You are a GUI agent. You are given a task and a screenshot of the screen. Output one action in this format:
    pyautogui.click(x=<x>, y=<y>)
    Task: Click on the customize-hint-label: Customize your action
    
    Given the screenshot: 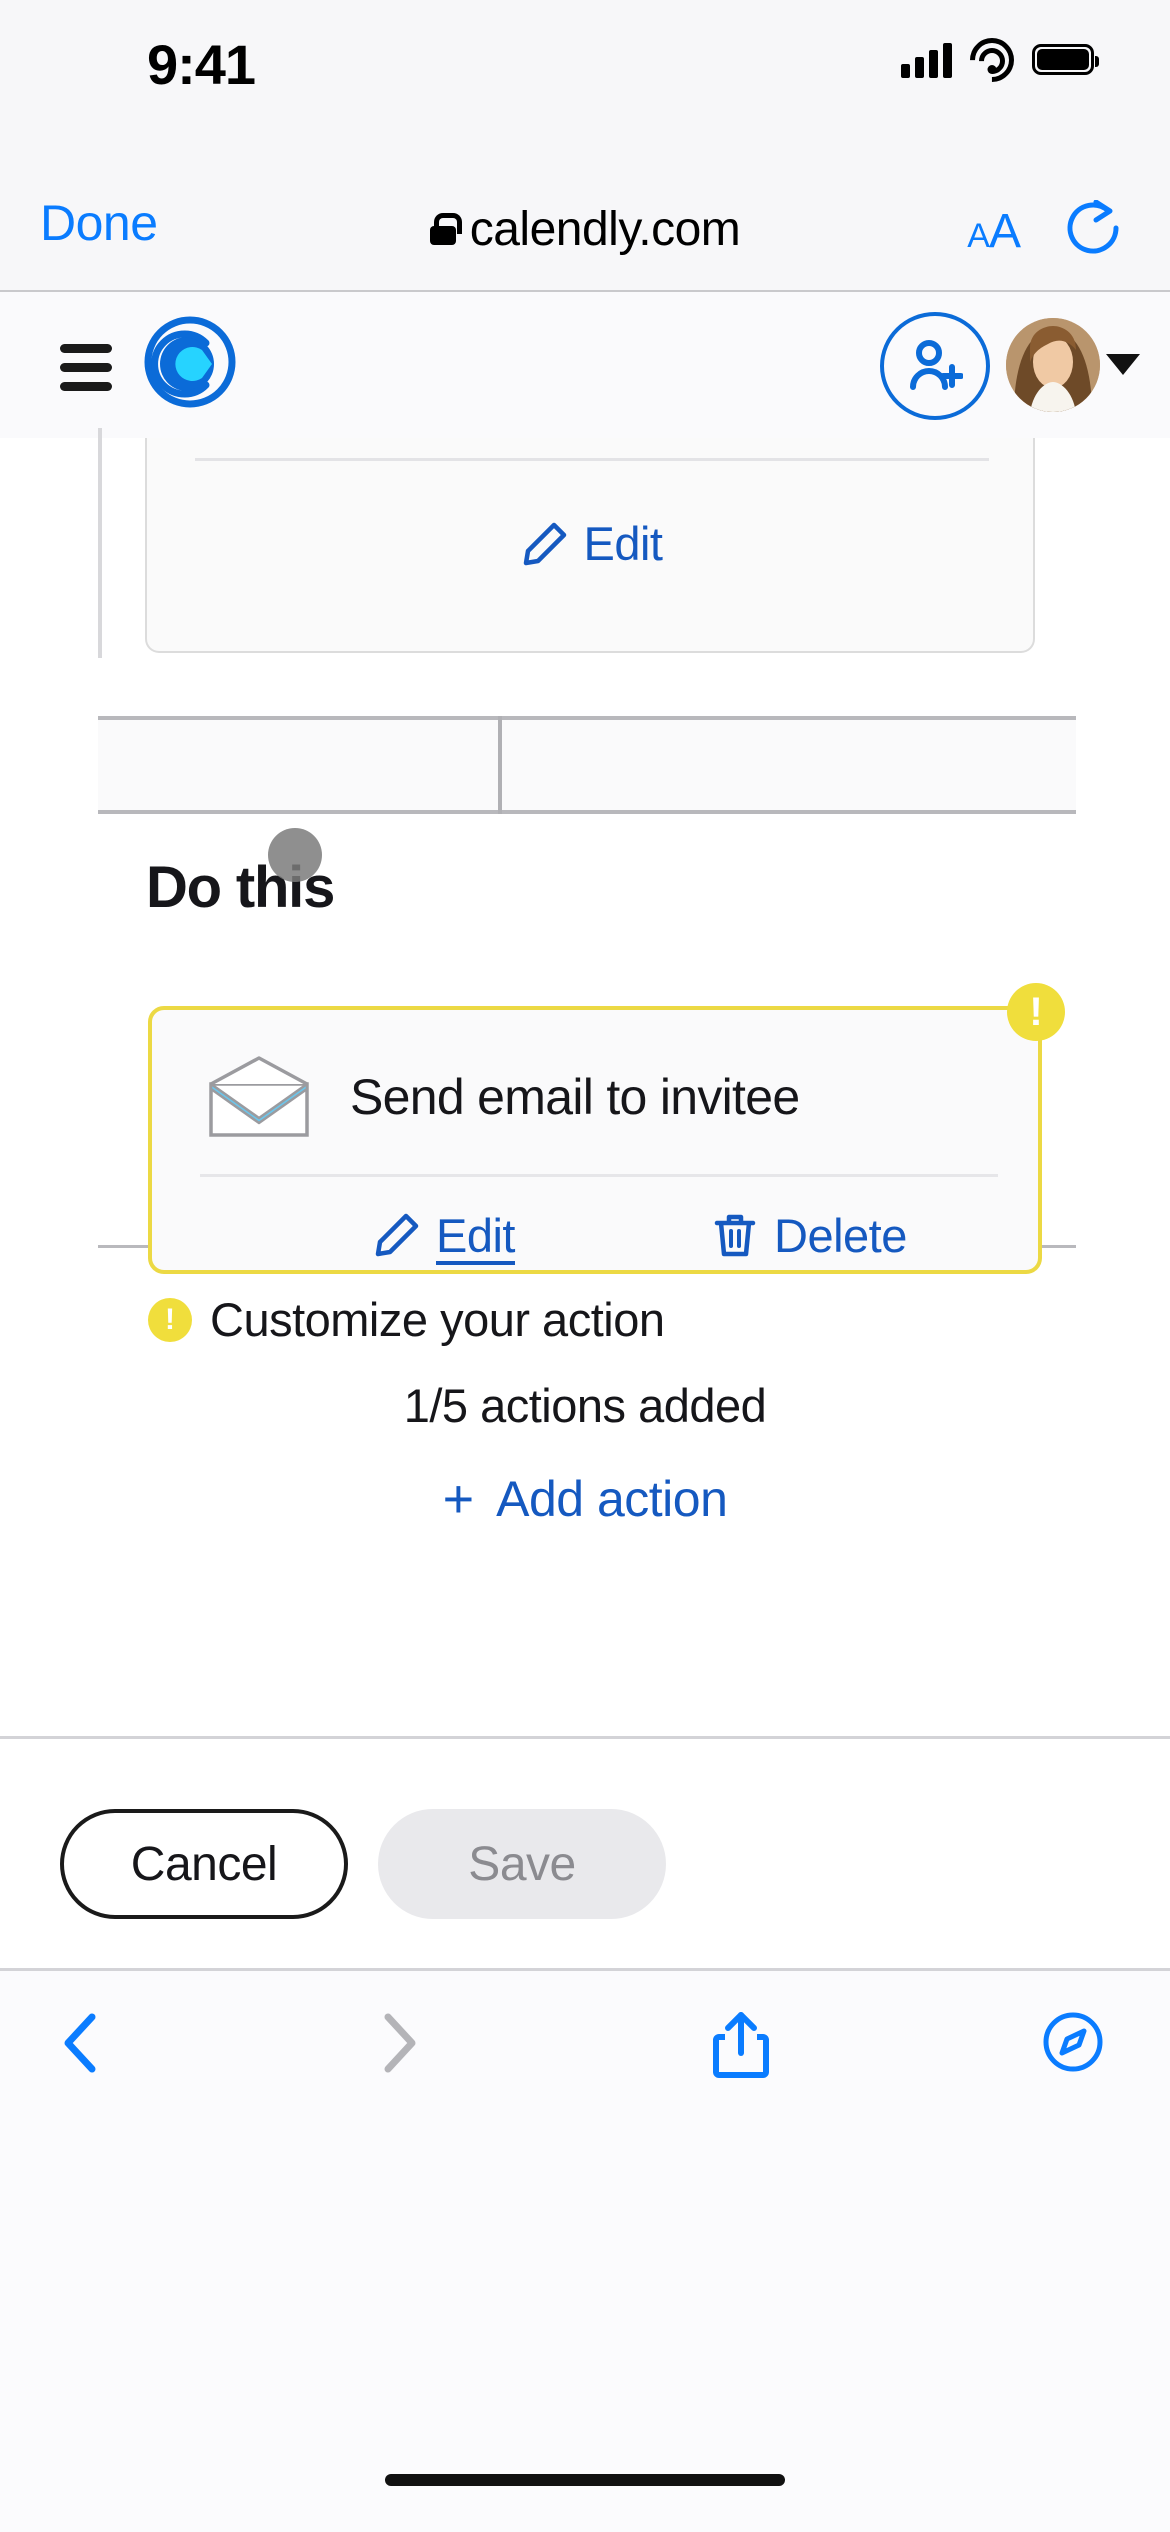 What is the action you would take?
    pyautogui.click(x=437, y=1319)
    